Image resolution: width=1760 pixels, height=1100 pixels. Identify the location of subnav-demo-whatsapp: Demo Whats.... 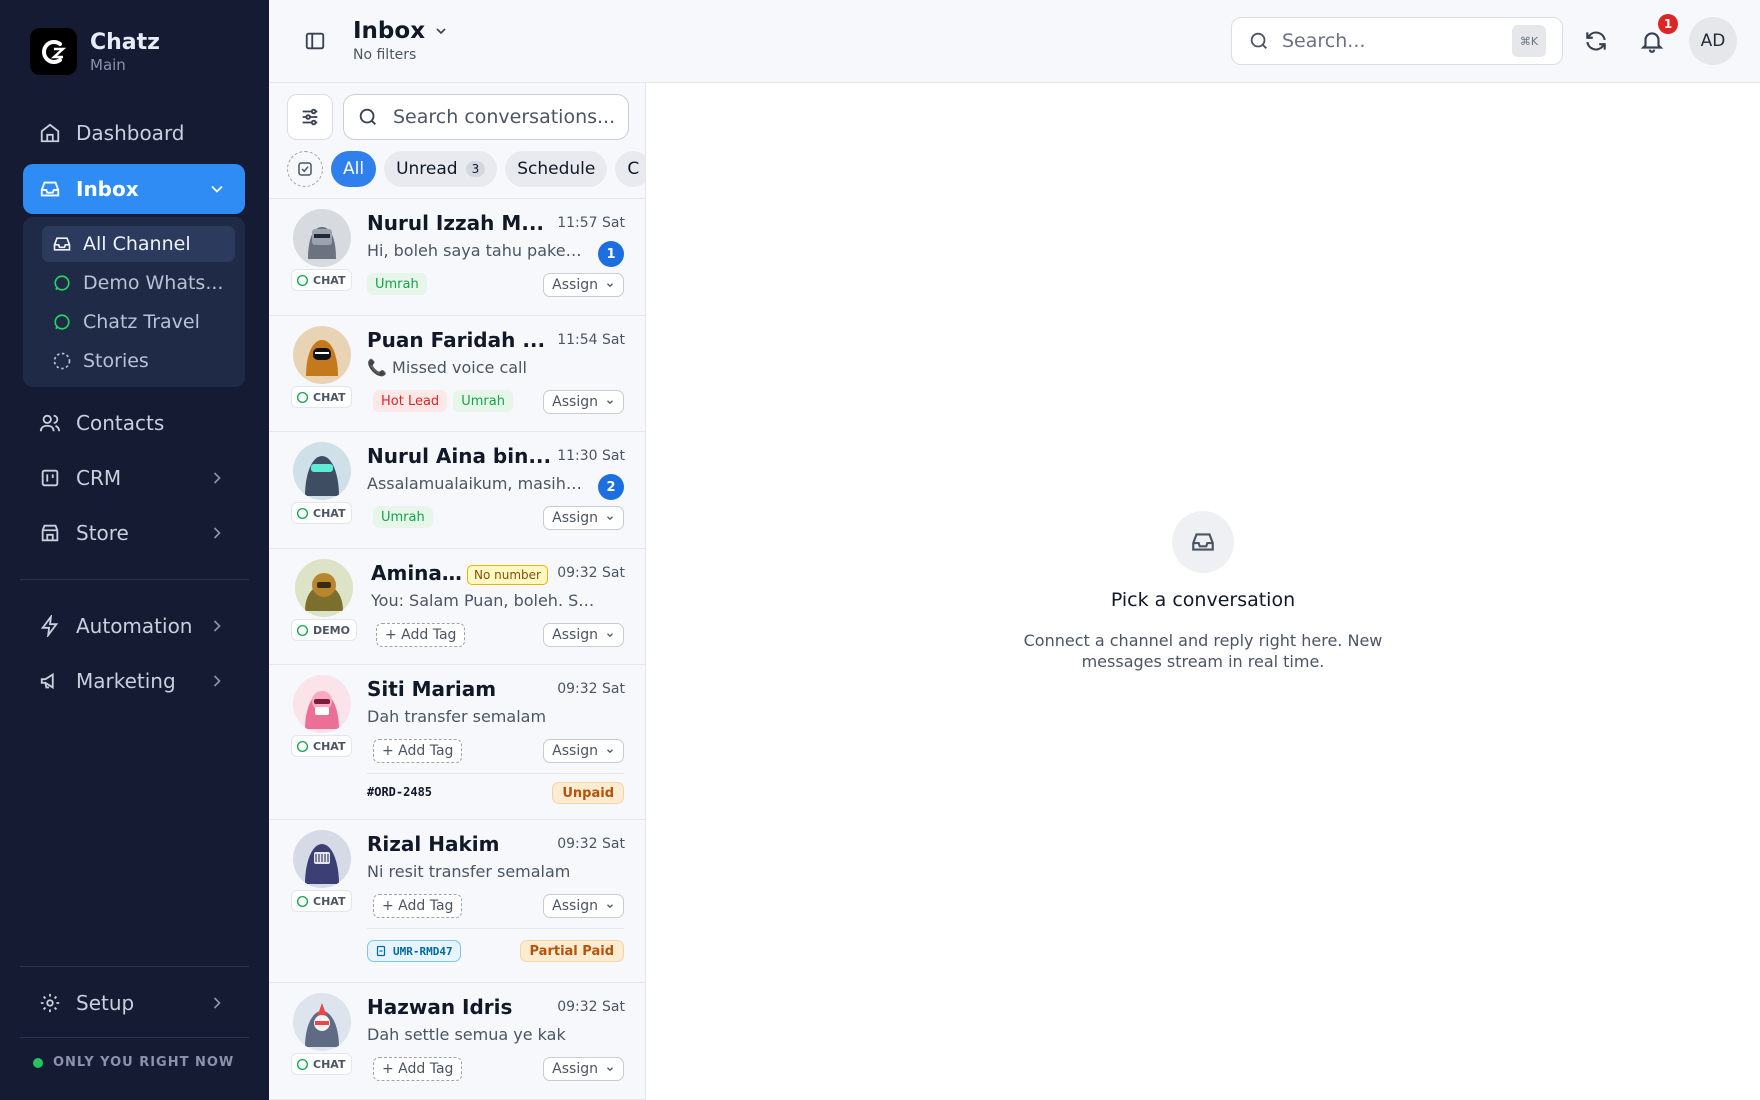
(138, 283).